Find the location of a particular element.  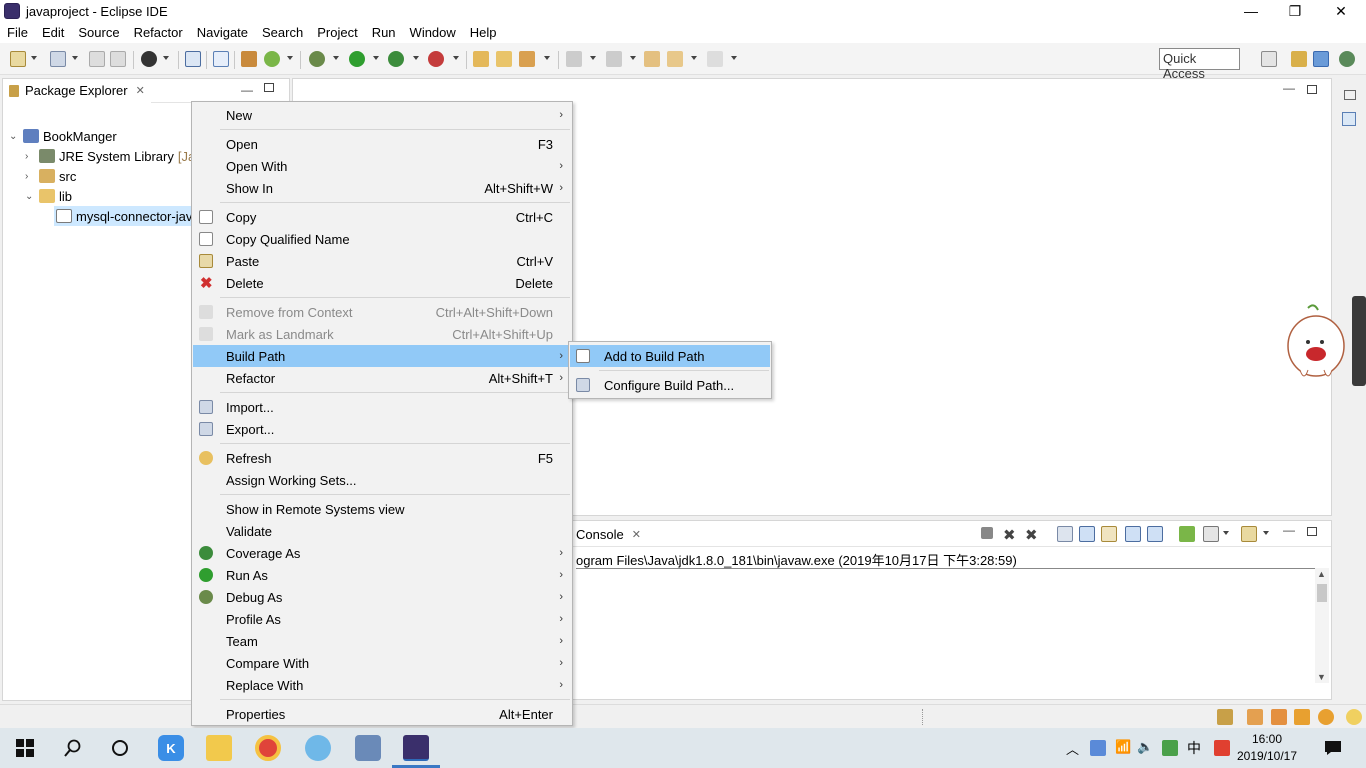

display-console-dropdown-icon is located at coordinates (1226, 533).